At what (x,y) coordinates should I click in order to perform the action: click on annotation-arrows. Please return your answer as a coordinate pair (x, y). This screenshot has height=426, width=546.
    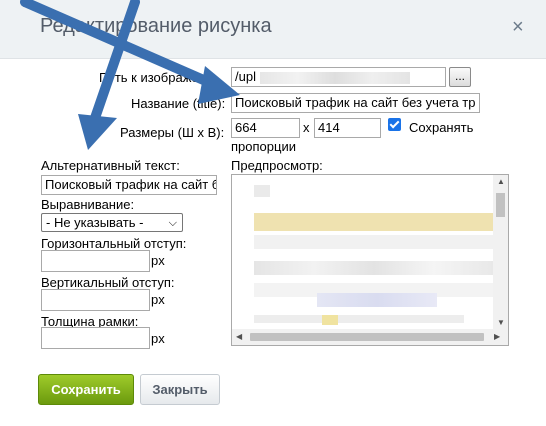
    Looking at the image, I should click on (130, 75).